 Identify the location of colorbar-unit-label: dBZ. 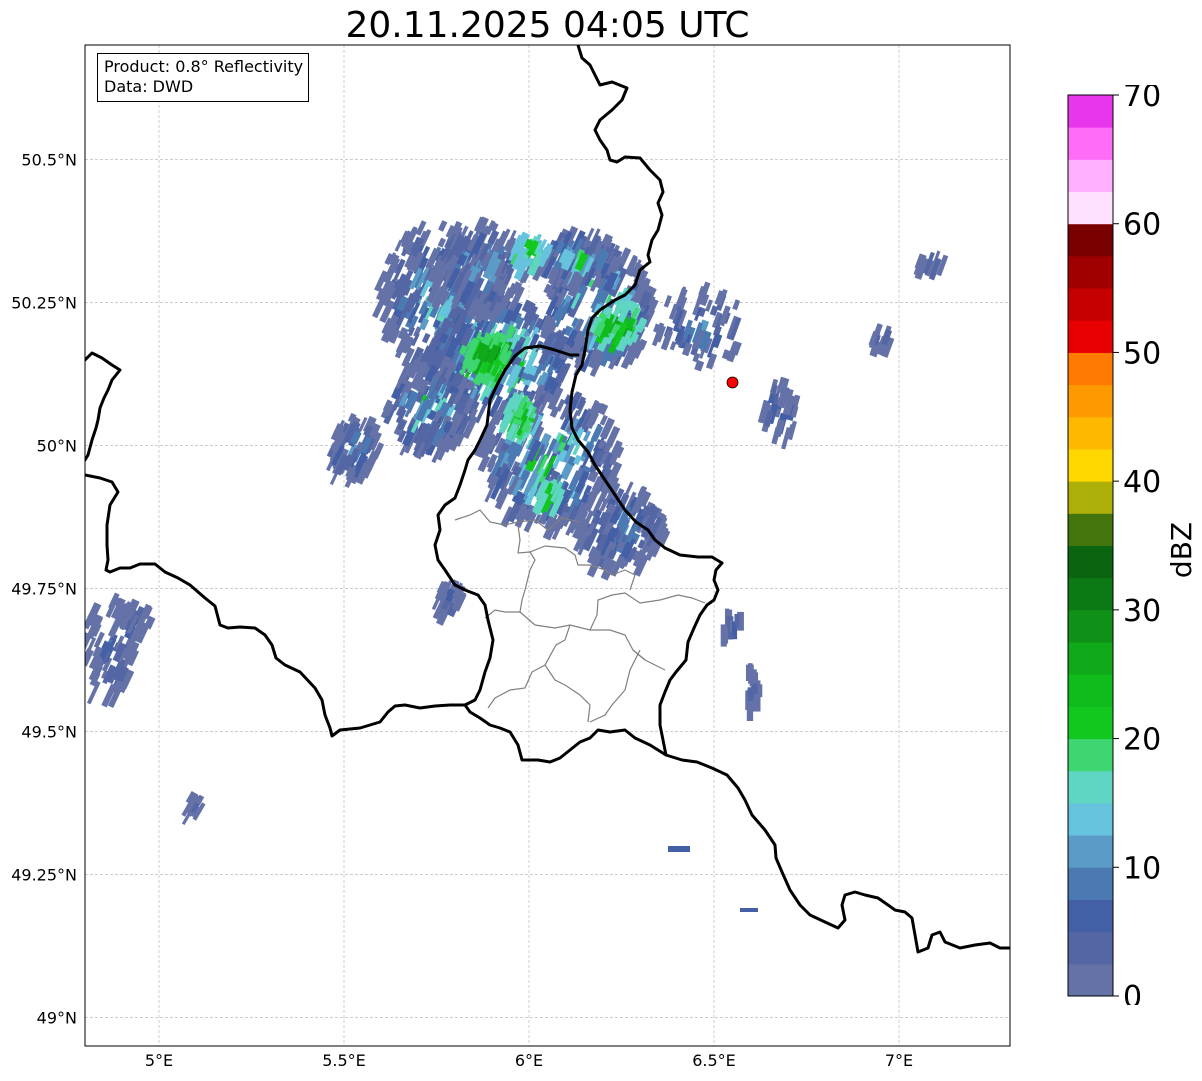
(1181, 550).